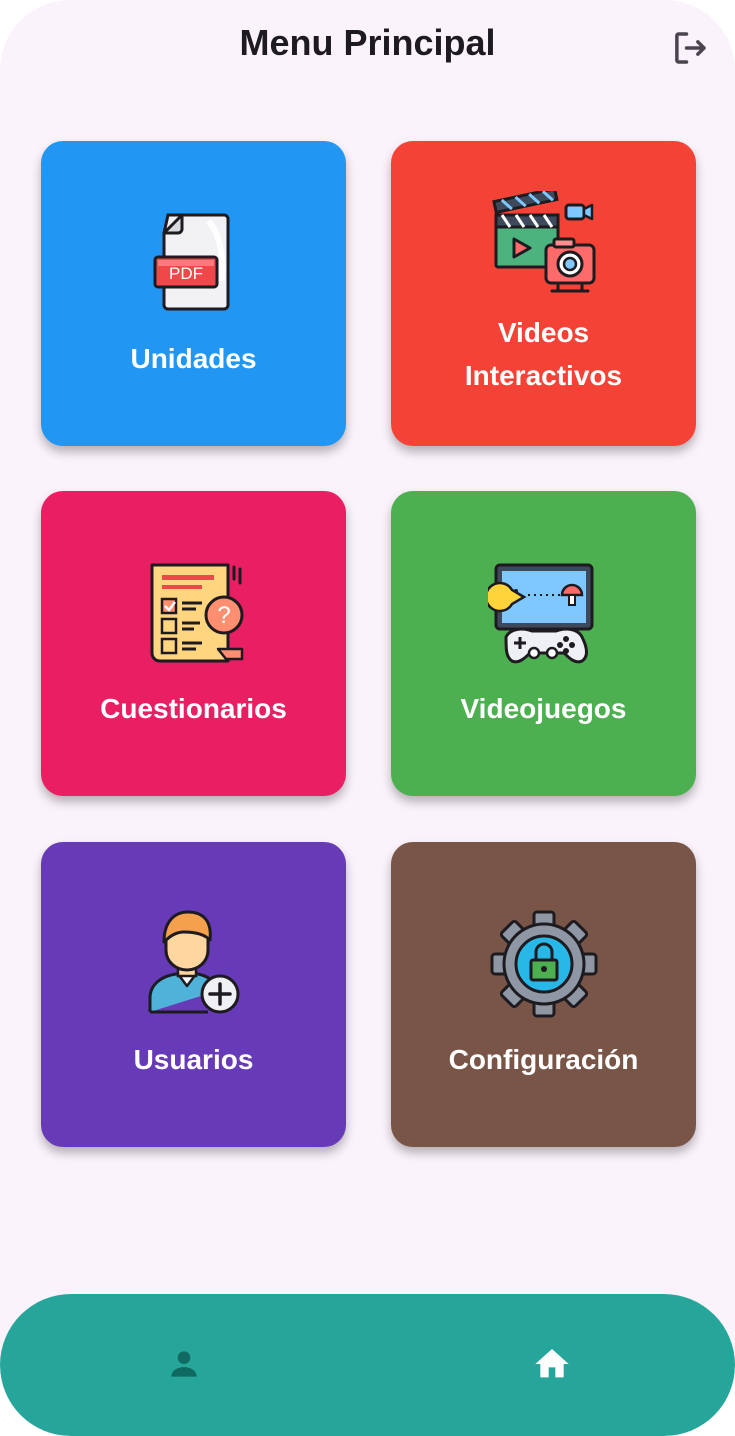  What do you see at coordinates (194, 964) in the screenshot?
I see `add-user-icon` at bounding box center [194, 964].